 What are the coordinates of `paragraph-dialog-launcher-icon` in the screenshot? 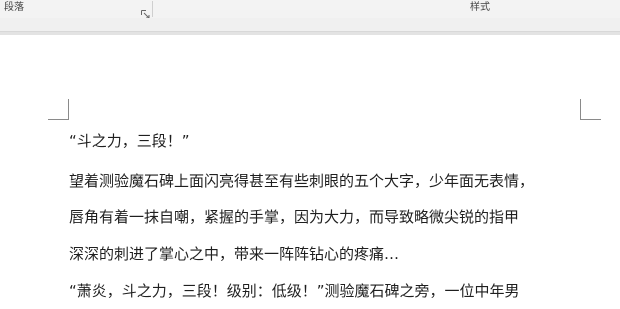 It's located at (145, 11).